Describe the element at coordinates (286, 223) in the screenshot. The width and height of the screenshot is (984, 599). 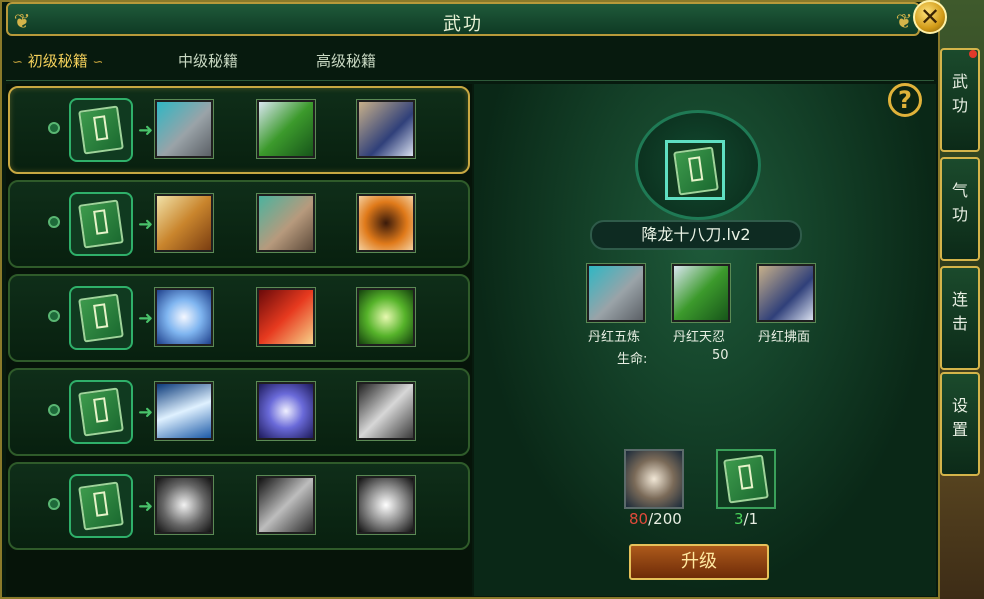
I see `stone-claw-icon` at that location.